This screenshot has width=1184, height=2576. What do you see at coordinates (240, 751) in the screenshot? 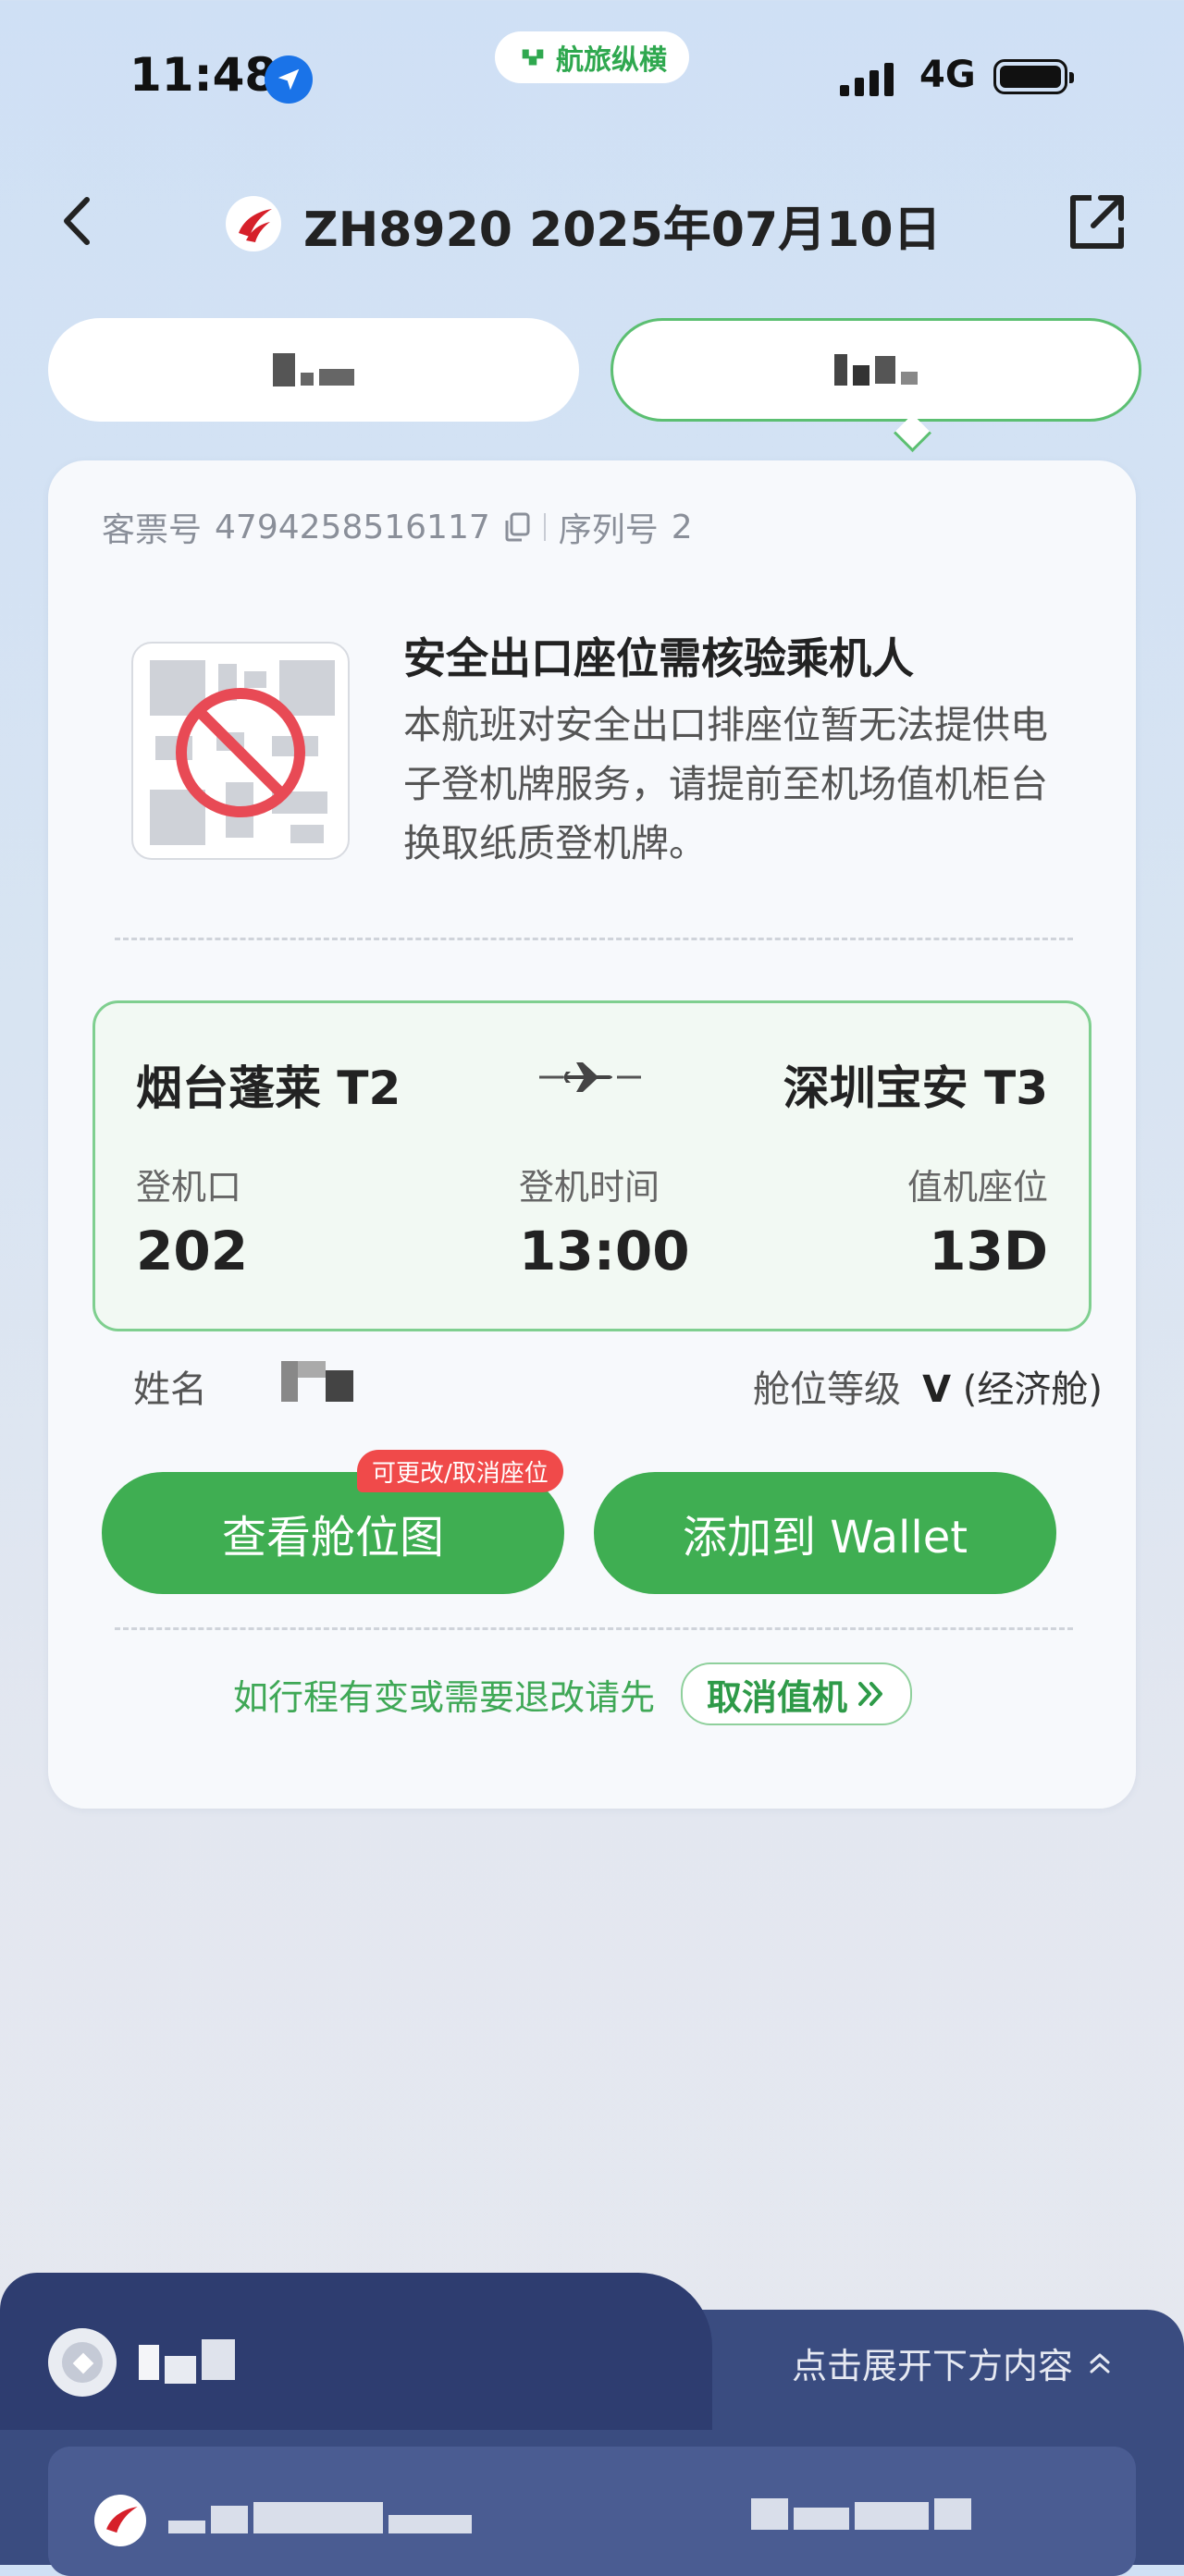
I see `disabled-qr-code` at bounding box center [240, 751].